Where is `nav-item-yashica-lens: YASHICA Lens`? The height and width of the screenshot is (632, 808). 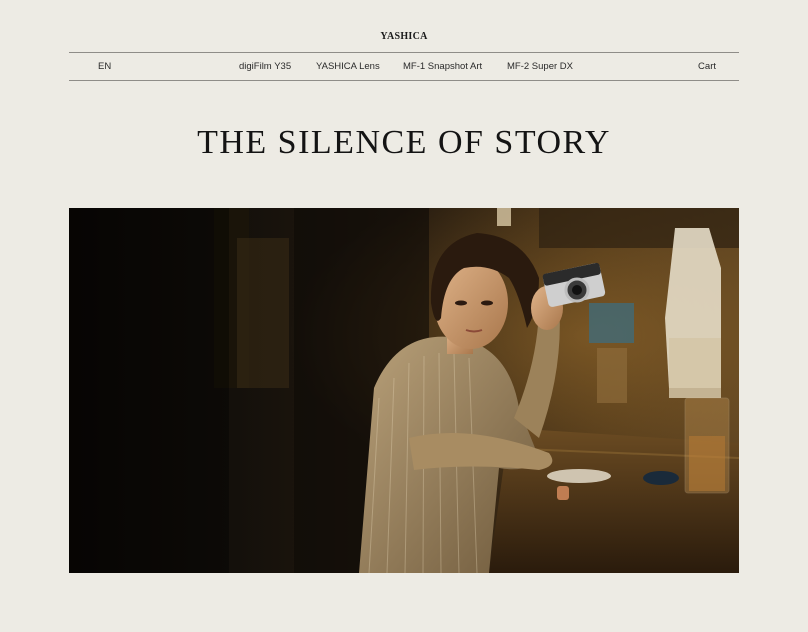 nav-item-yashica-lens: YASHICA Lens is located at coordinates (348, 66).